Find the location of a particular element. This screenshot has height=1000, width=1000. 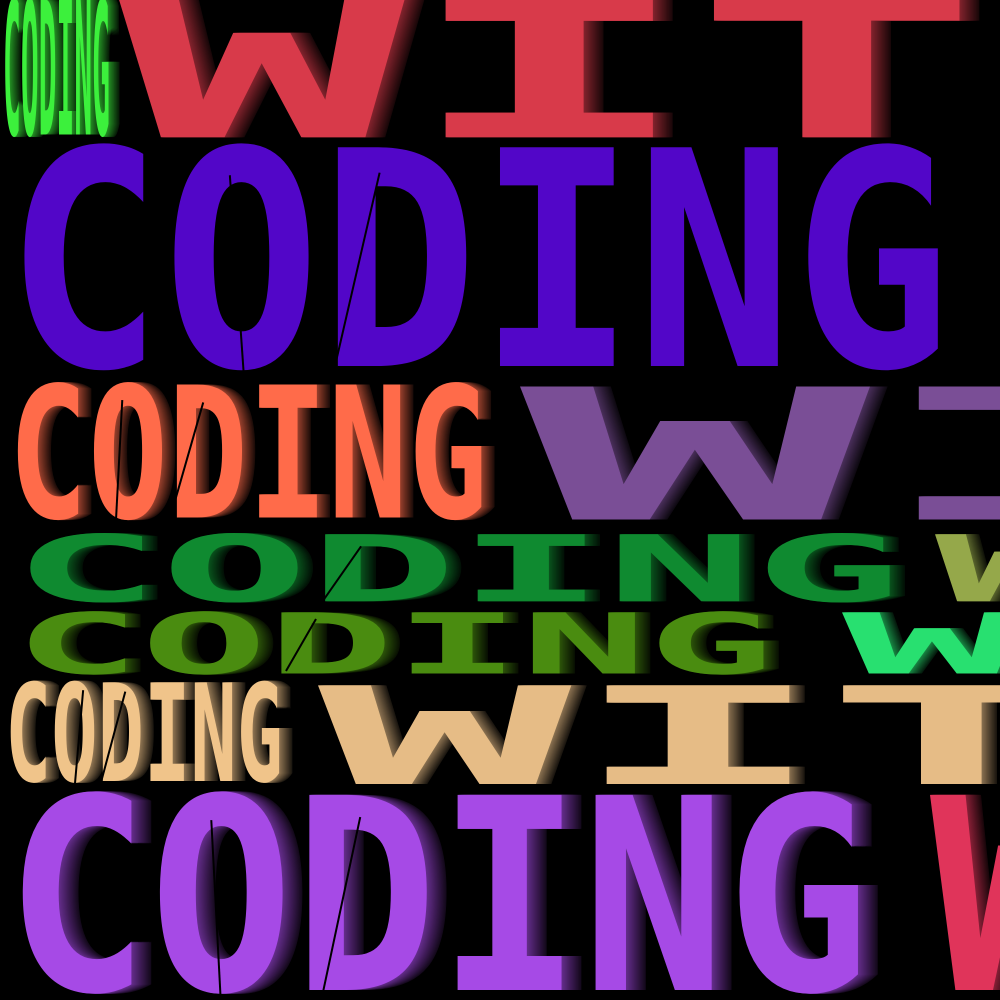

text-row-4: CODING W is located at coordinates (500, 570).